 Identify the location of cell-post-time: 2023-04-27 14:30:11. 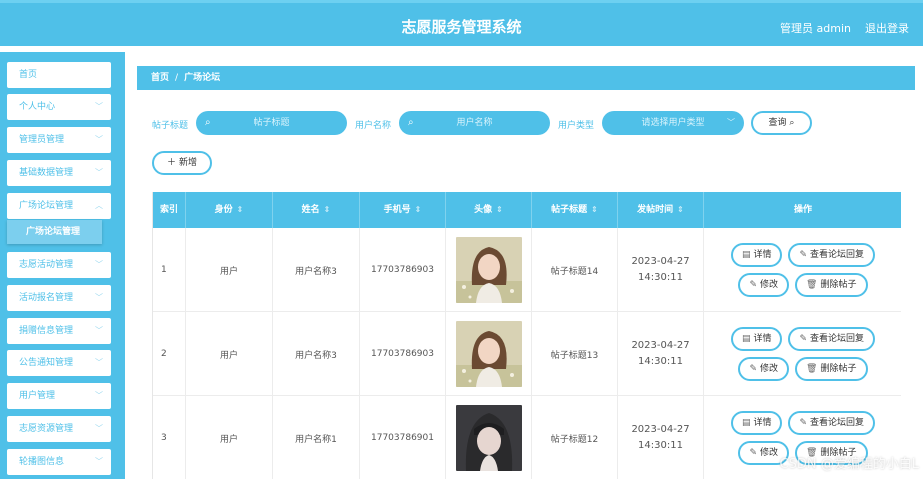
(661, 354).